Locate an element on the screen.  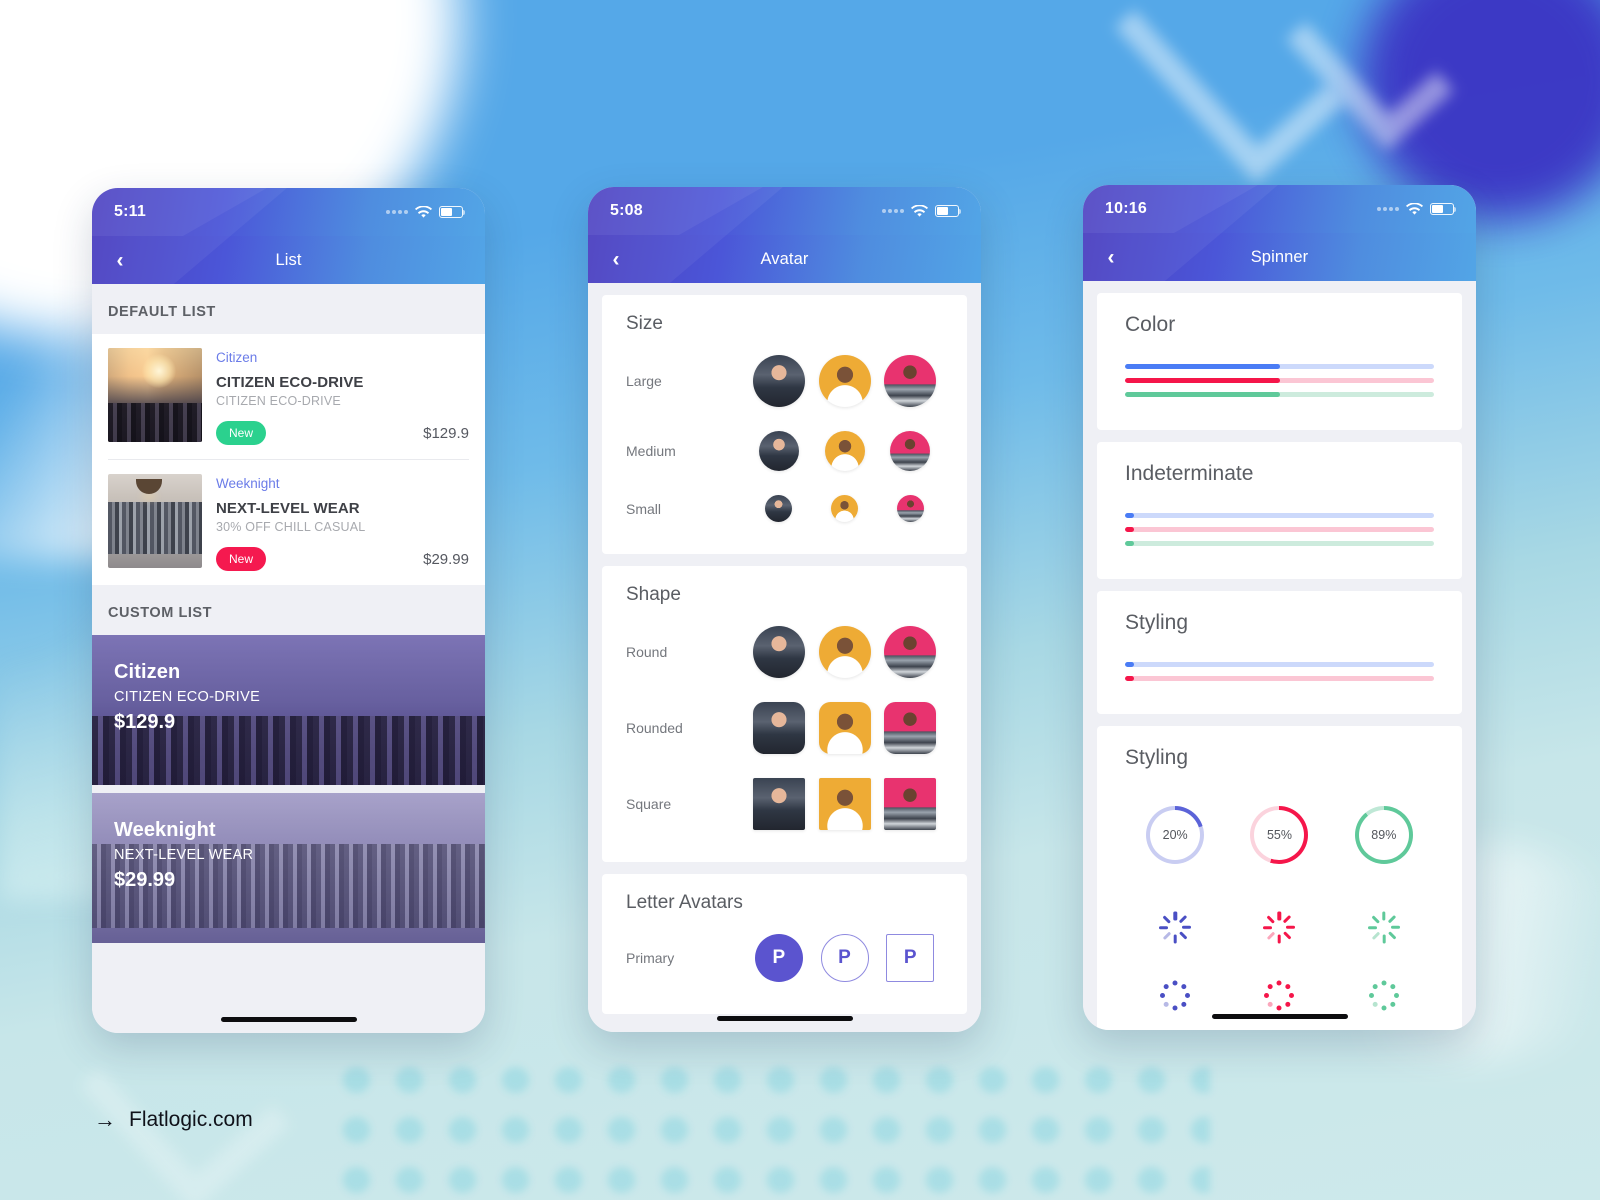
row-label: Medium is located at coordinates (651, 451).